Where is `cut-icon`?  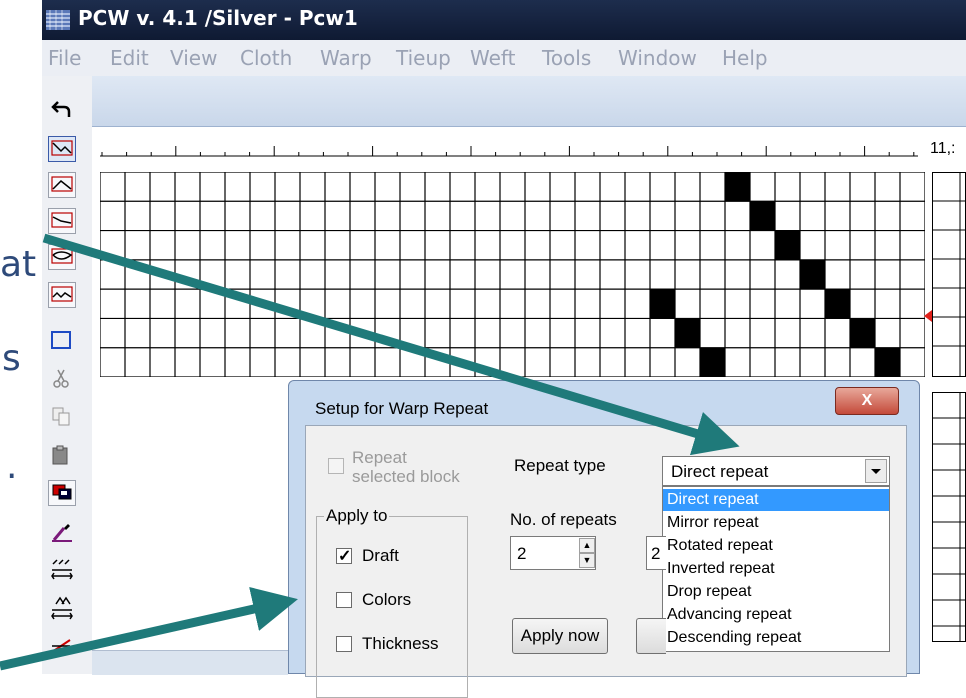 cut-icon is located at coordinates (62, 379).